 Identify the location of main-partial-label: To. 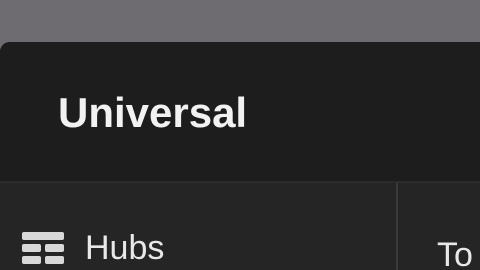
(455, 253).